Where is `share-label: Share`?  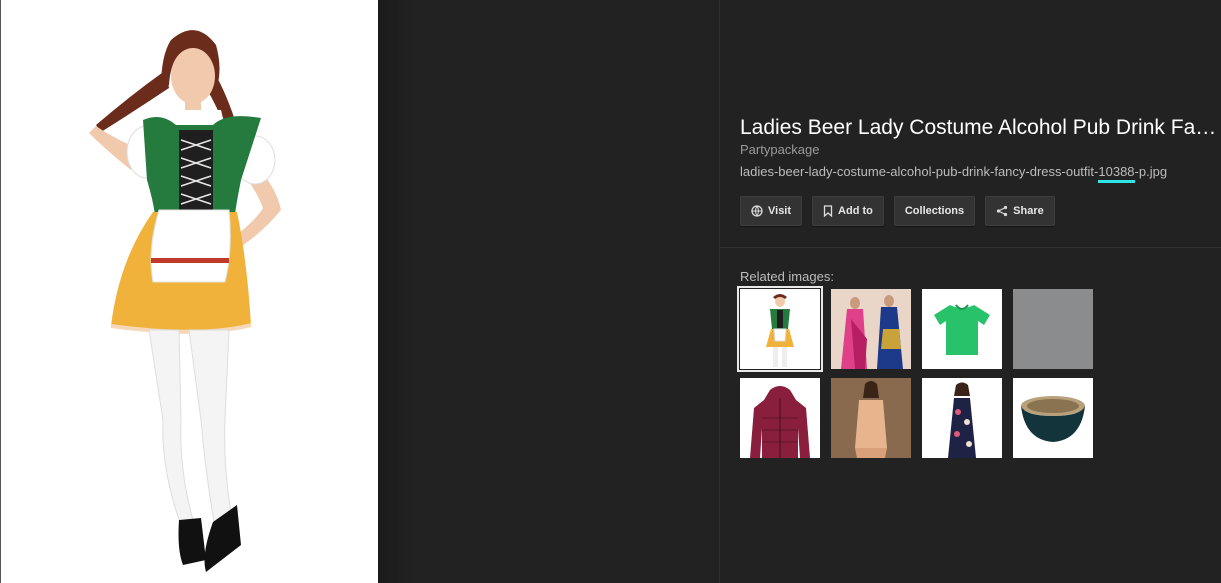
share-label: Share is located at coordinates (1028, 211).